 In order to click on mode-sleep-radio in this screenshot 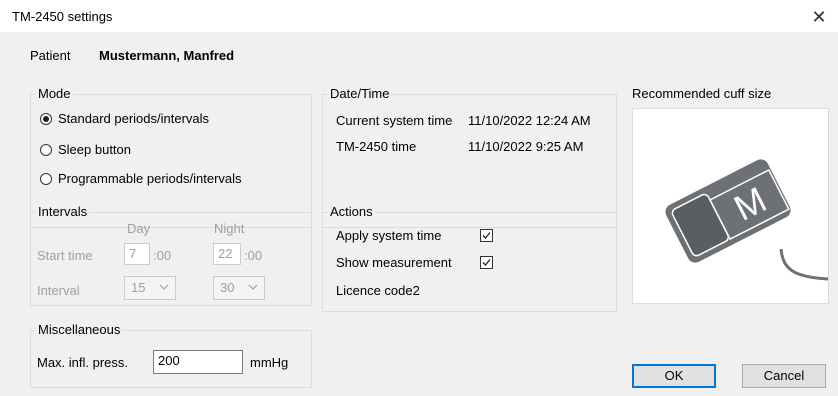, I will do `click(46, 150)`.